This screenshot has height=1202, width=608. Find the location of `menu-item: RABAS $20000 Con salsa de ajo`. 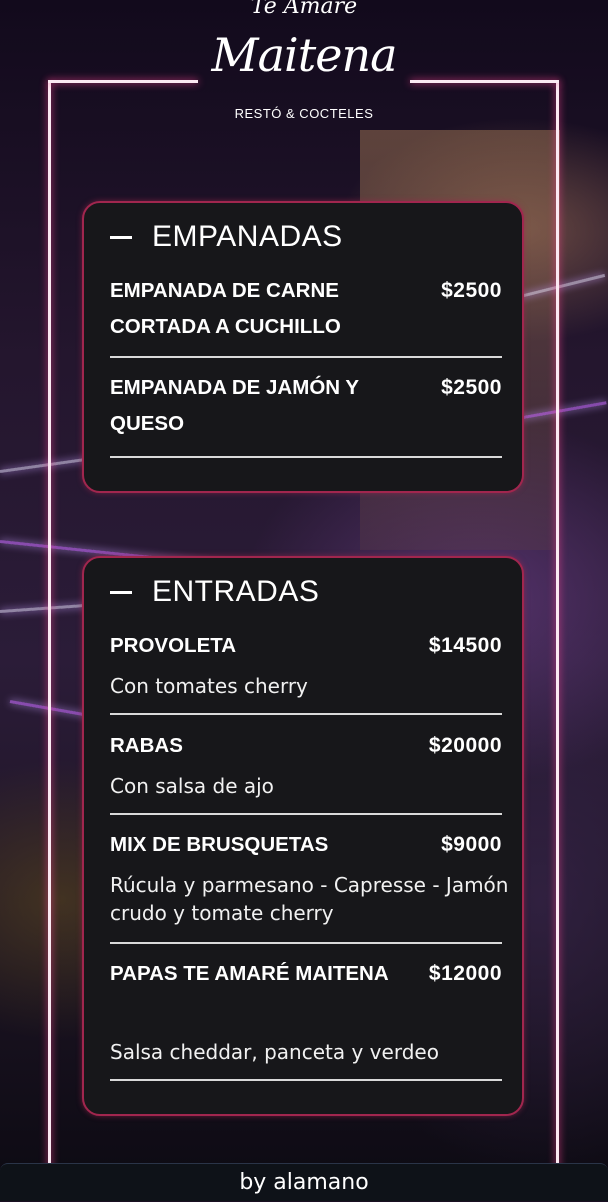

menu-item: RABAS $20000 Con salsa de ajo is located at coordinates (306, 773).